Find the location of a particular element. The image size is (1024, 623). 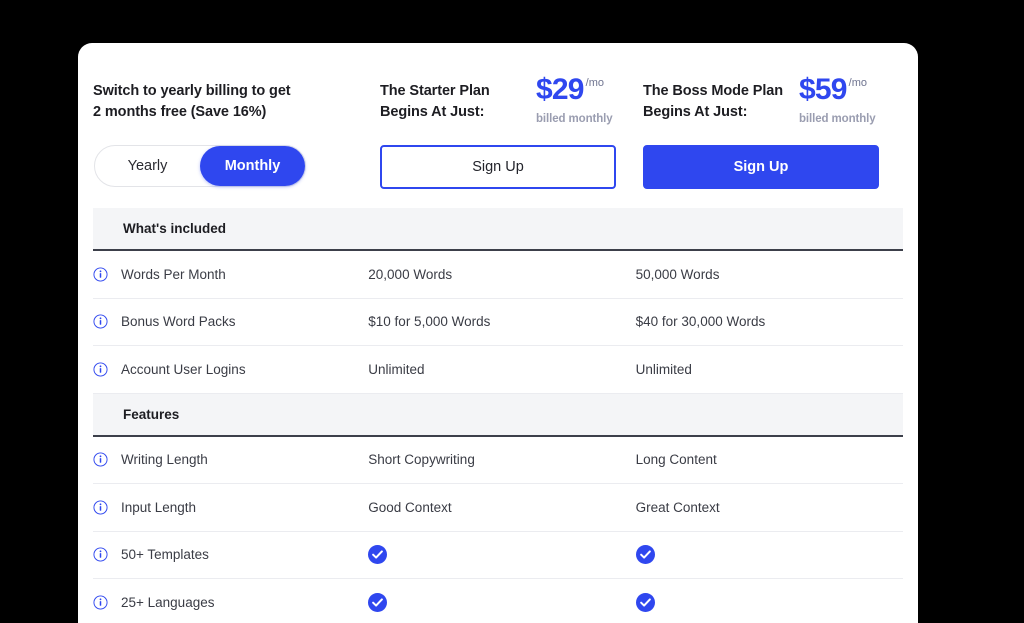

value-cell-starter: $10 for 5,000 Words is located at coordinates (429, 322).